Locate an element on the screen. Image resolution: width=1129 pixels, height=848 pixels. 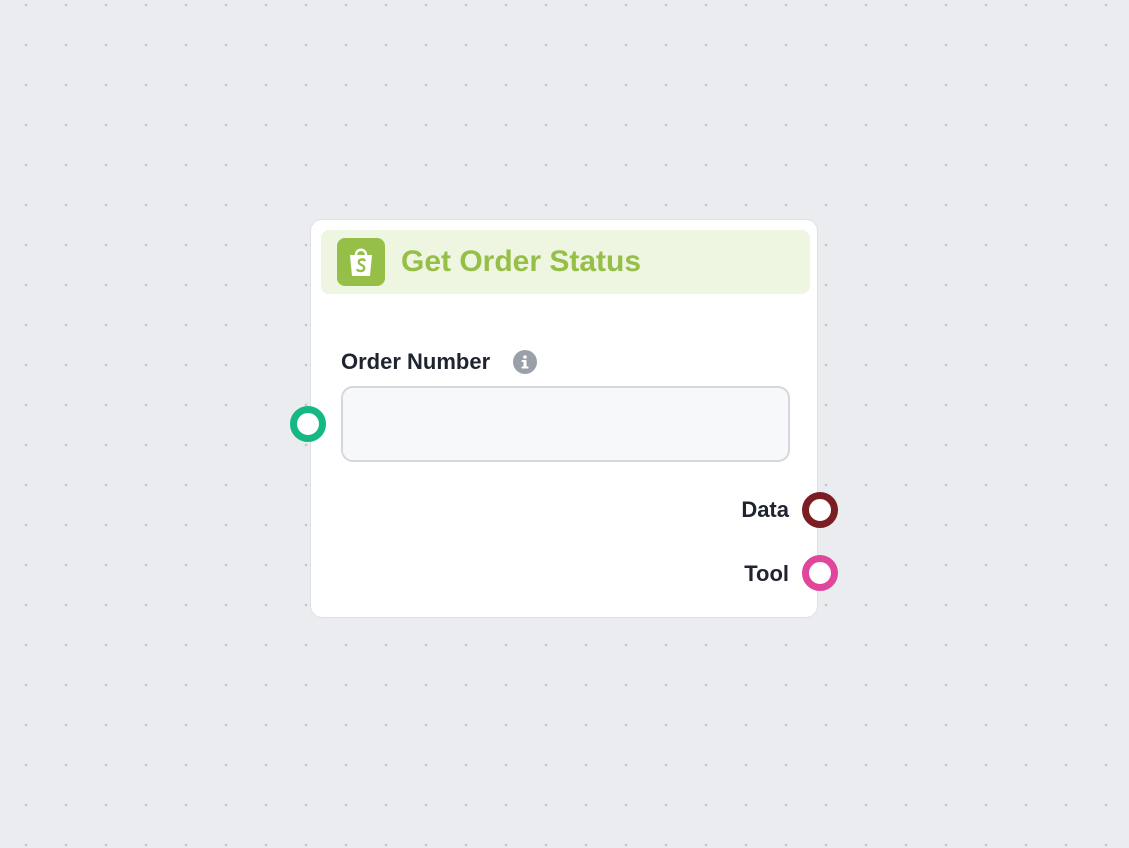
node-title: Get Order Status is located at coordinates (521, 261).